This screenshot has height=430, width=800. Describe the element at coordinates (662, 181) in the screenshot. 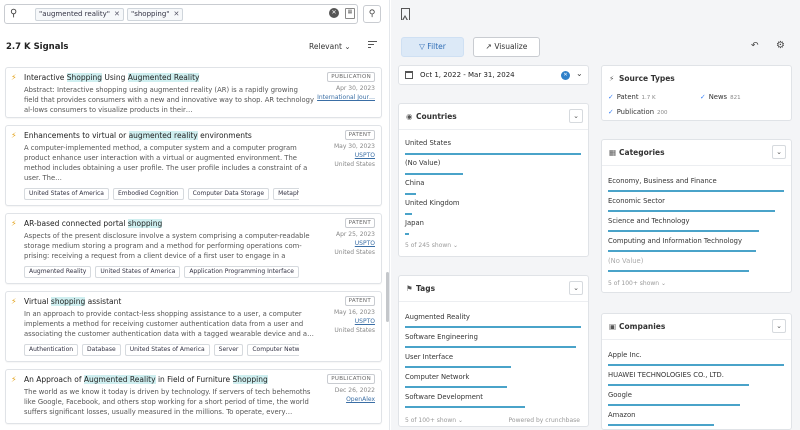

I see `category-item: Economy, Business and Finance` at that location.